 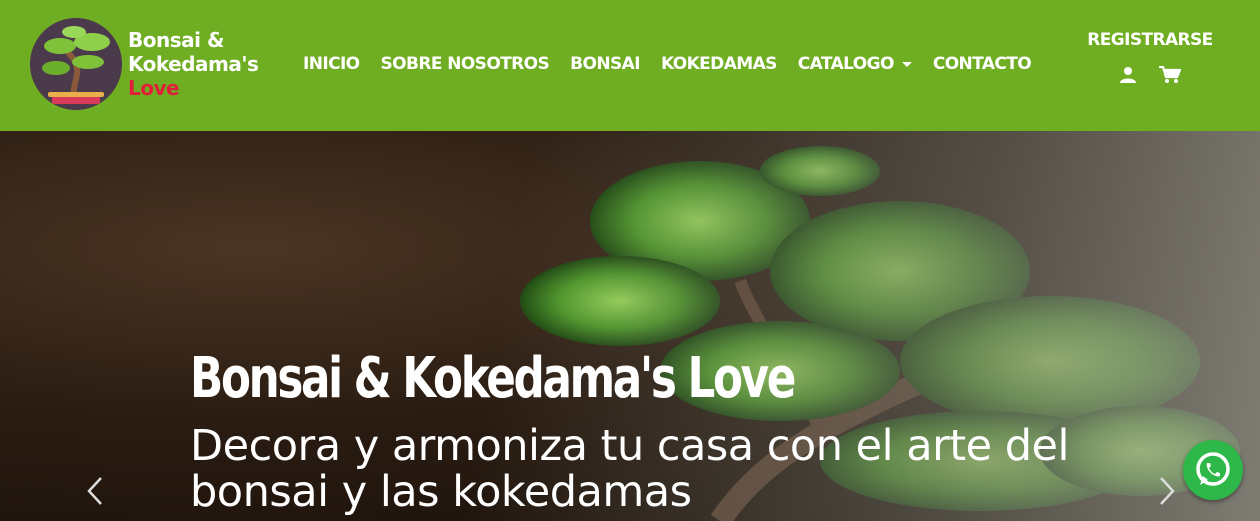 I want to click on brand-line-3: Love, so click(x=154, y=88).